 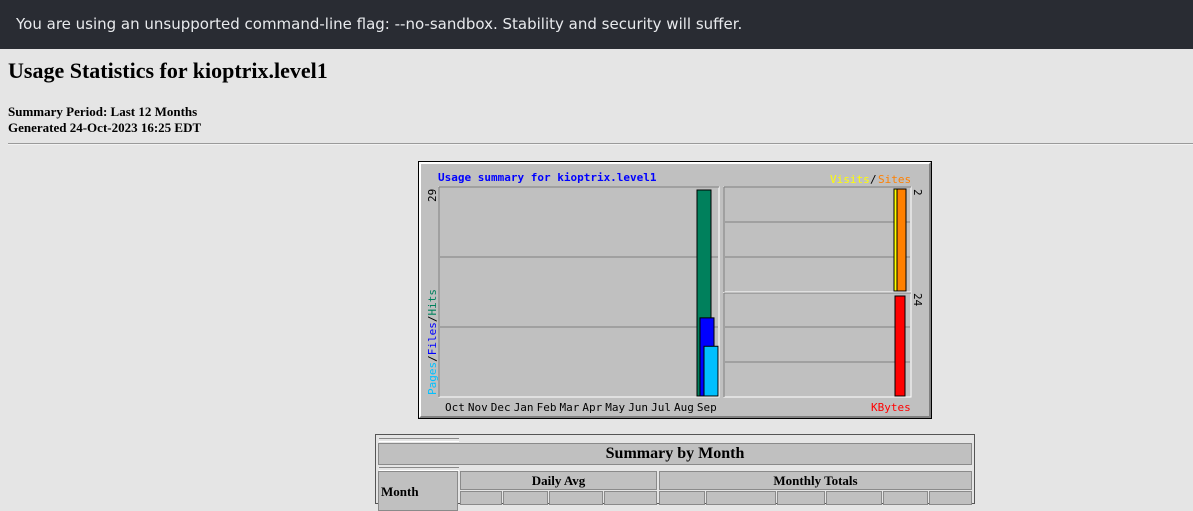 What do you see at coordinates (579, 292) in the screenshot?
I see `hits-panel` at bounding box center [579, 292].